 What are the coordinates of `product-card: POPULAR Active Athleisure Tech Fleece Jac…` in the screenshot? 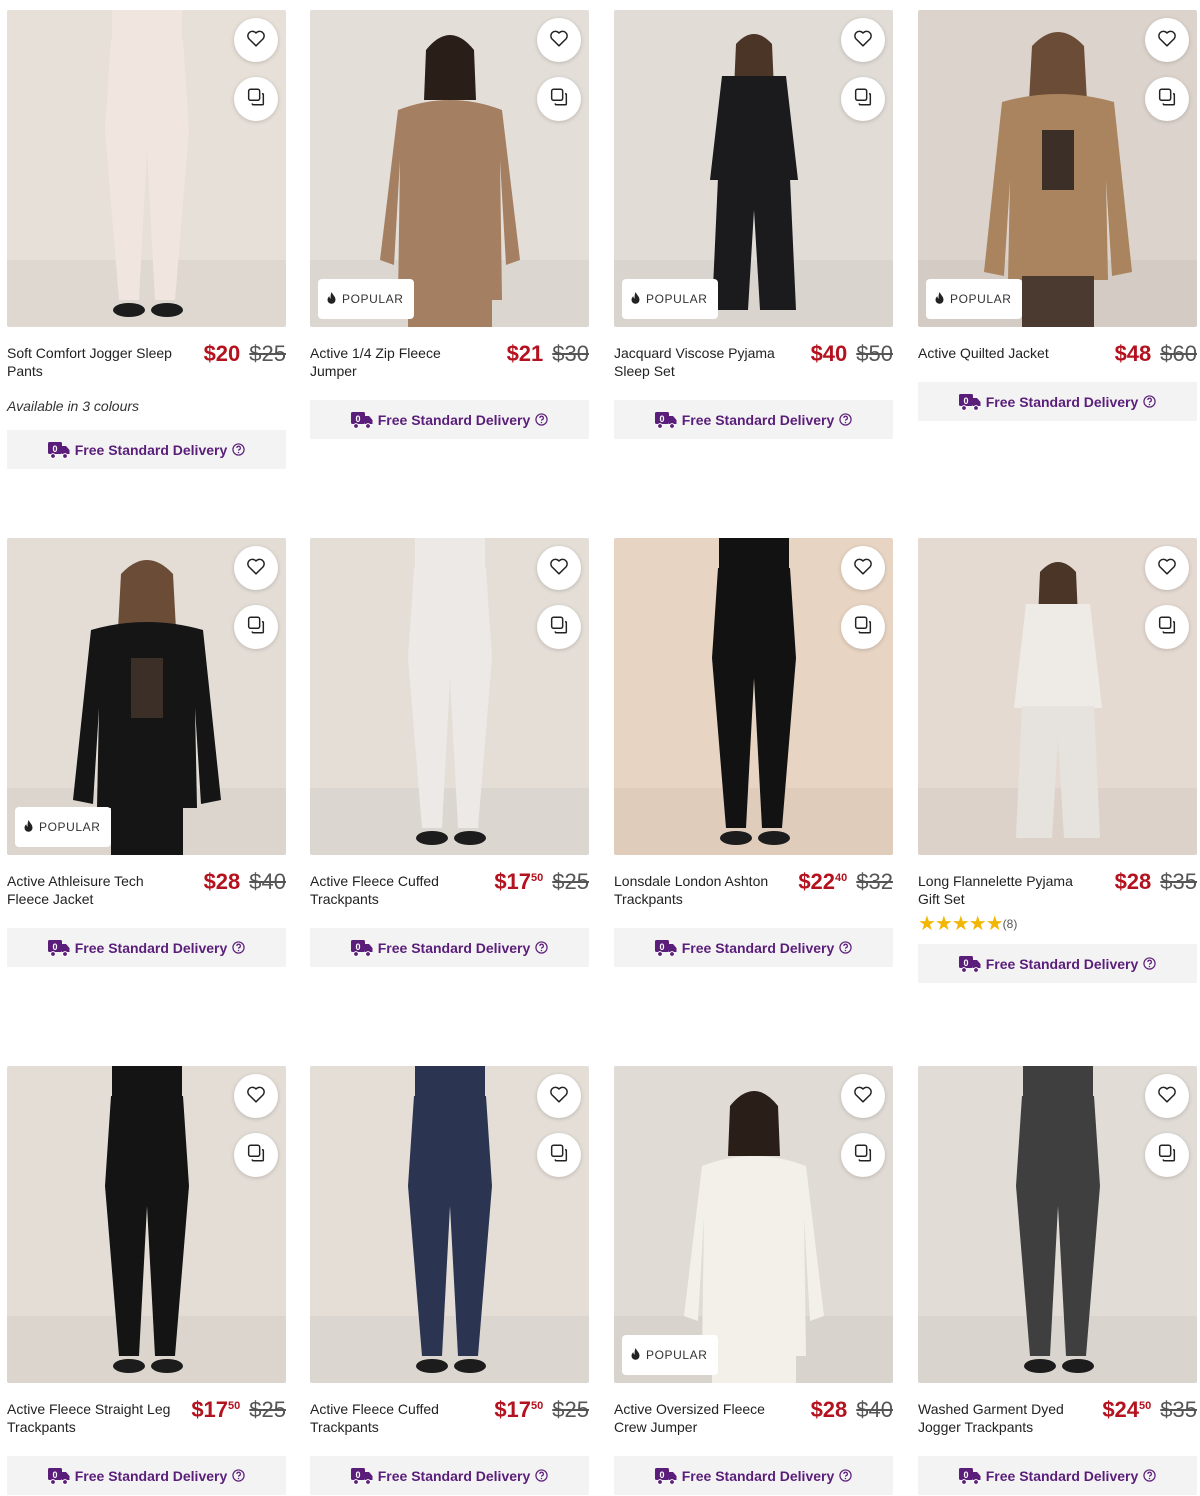 It's located at (146, 752).